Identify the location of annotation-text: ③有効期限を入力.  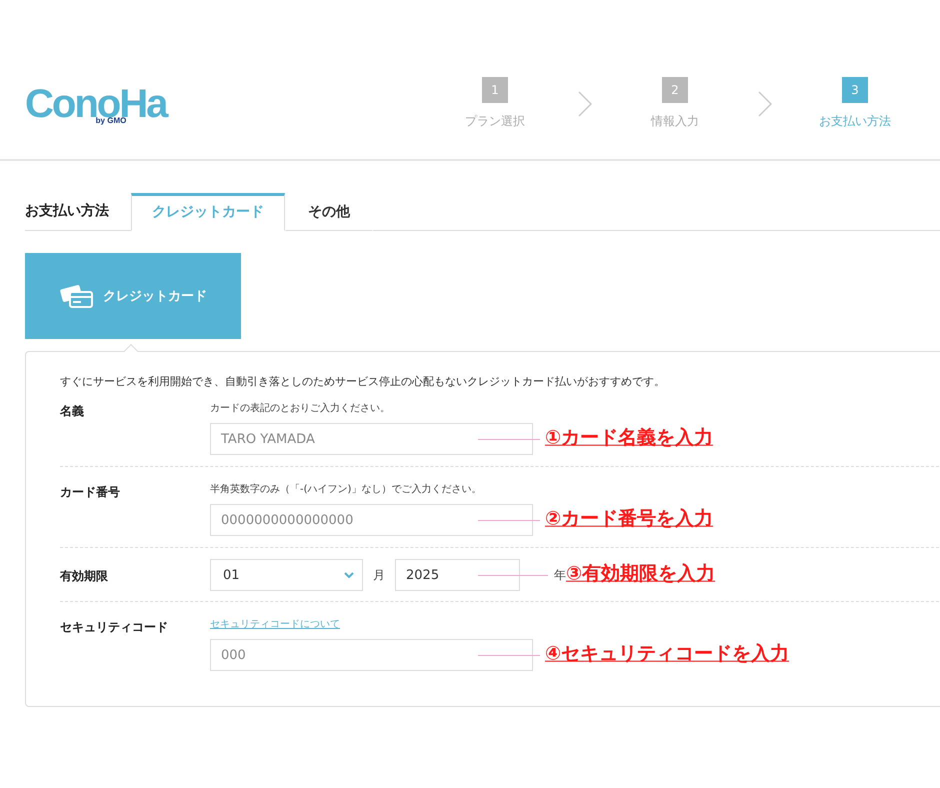
(641, 574).